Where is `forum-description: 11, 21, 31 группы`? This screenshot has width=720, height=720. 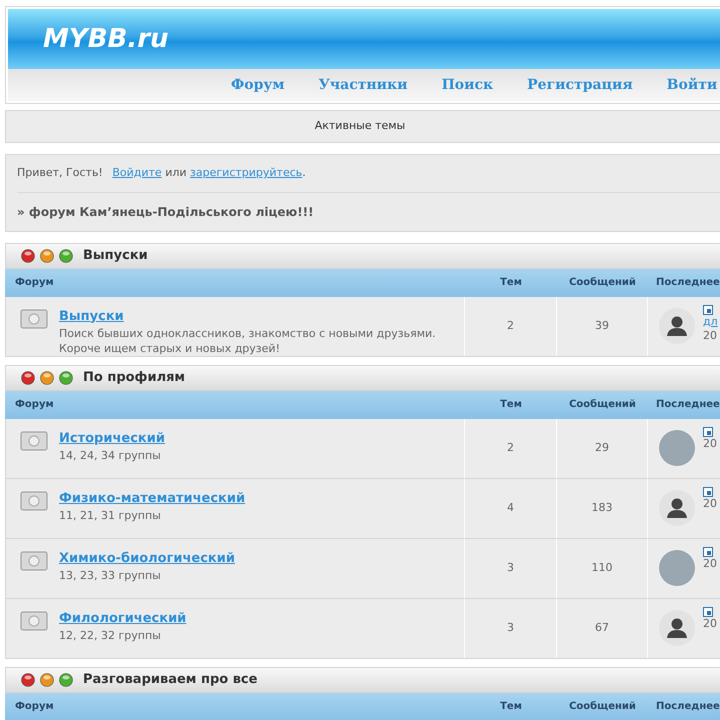 forum-description: 11, 21, 31 группы is located at coordinates (110, 515).